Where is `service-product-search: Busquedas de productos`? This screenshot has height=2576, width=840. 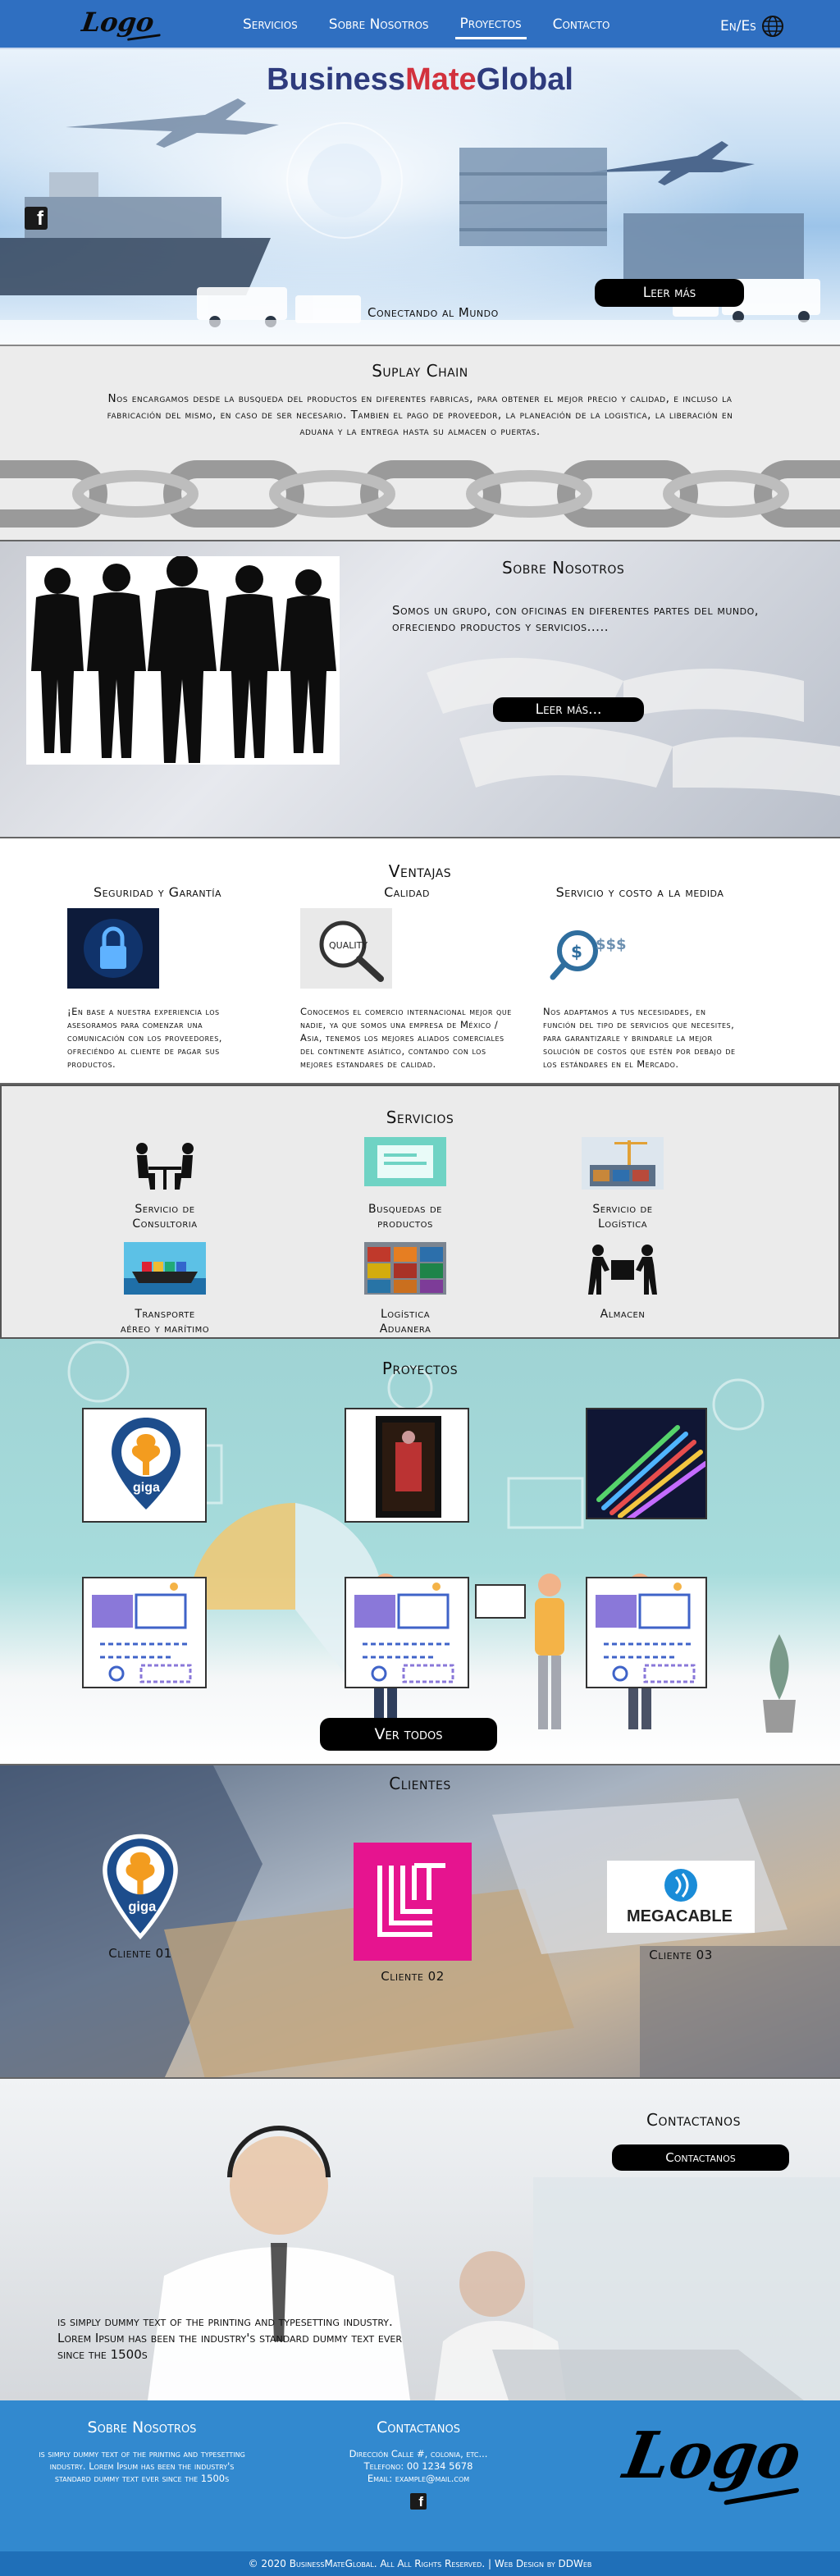 service-product-search: Busquedas de productos is located at coordinates (405, 1184).